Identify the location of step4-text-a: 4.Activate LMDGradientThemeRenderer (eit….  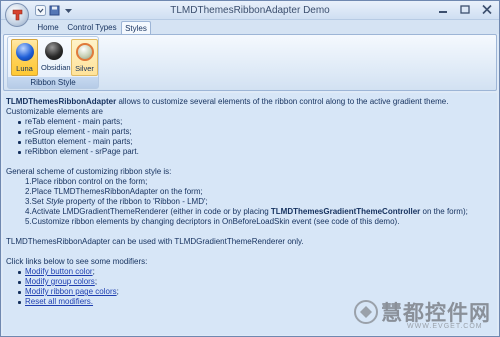
(148, 211).